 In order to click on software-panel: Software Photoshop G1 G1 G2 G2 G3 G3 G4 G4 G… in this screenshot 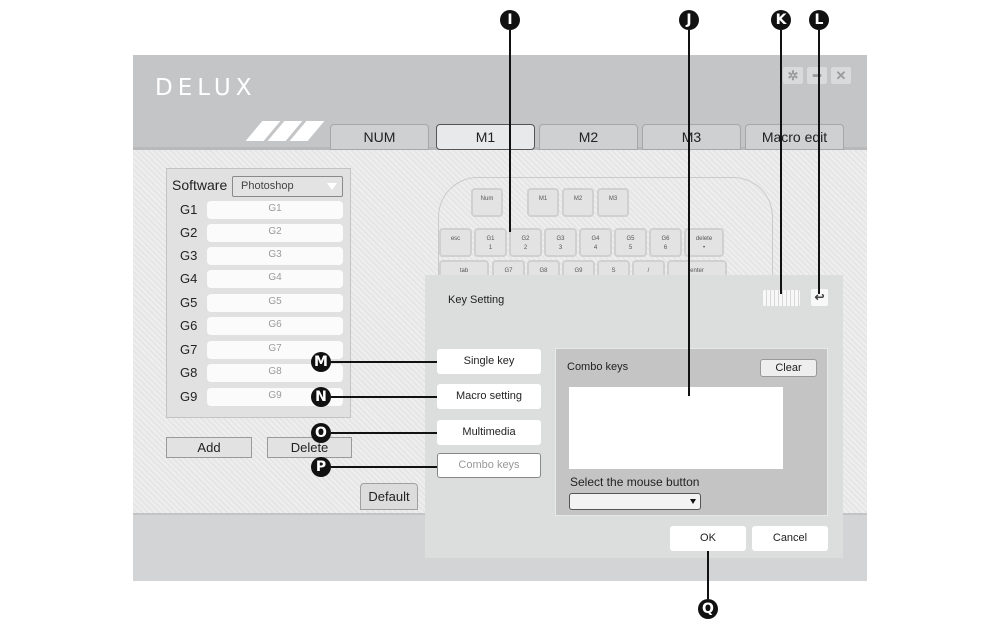, I will do `click(258, 293)`.